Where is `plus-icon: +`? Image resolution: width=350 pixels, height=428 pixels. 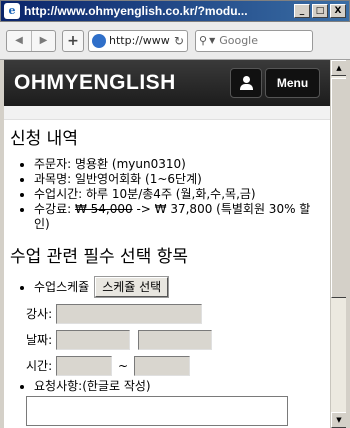
plus-icon: + is located at coordinates (73, 40).